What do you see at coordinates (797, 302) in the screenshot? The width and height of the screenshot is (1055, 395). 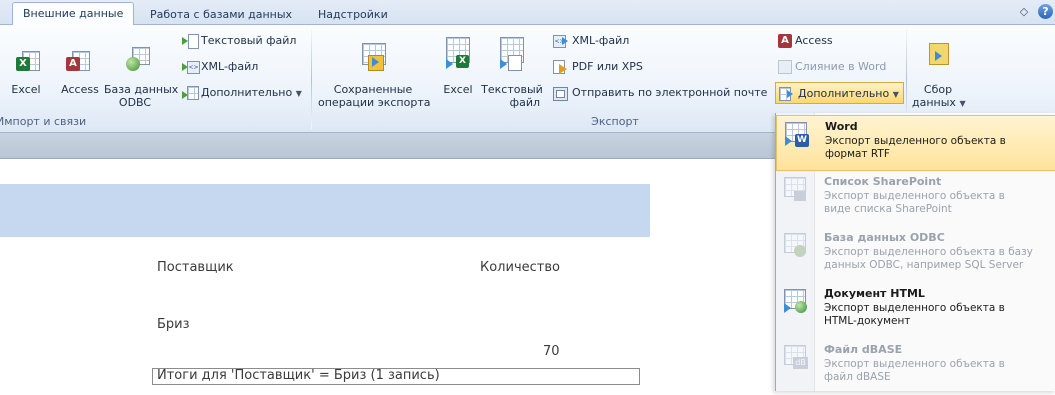 I see `html-document-icon` at bounding box center [797, 302].